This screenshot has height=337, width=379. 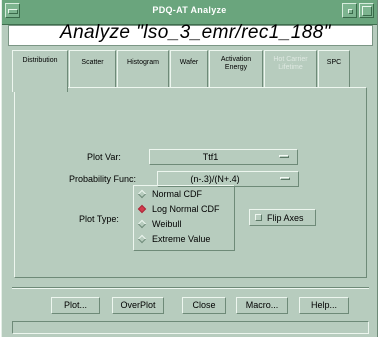 I want to click on page-title: Analyze "lso_3_emr/rec1_188", so click(x=195, y=32).